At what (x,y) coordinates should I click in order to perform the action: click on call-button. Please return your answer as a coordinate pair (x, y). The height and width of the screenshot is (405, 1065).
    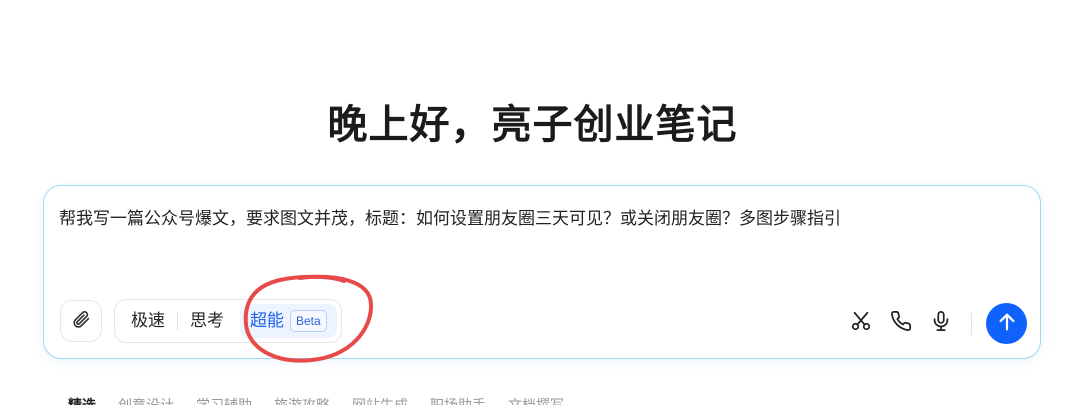
    Looking at the image, I should click on (901, 323).